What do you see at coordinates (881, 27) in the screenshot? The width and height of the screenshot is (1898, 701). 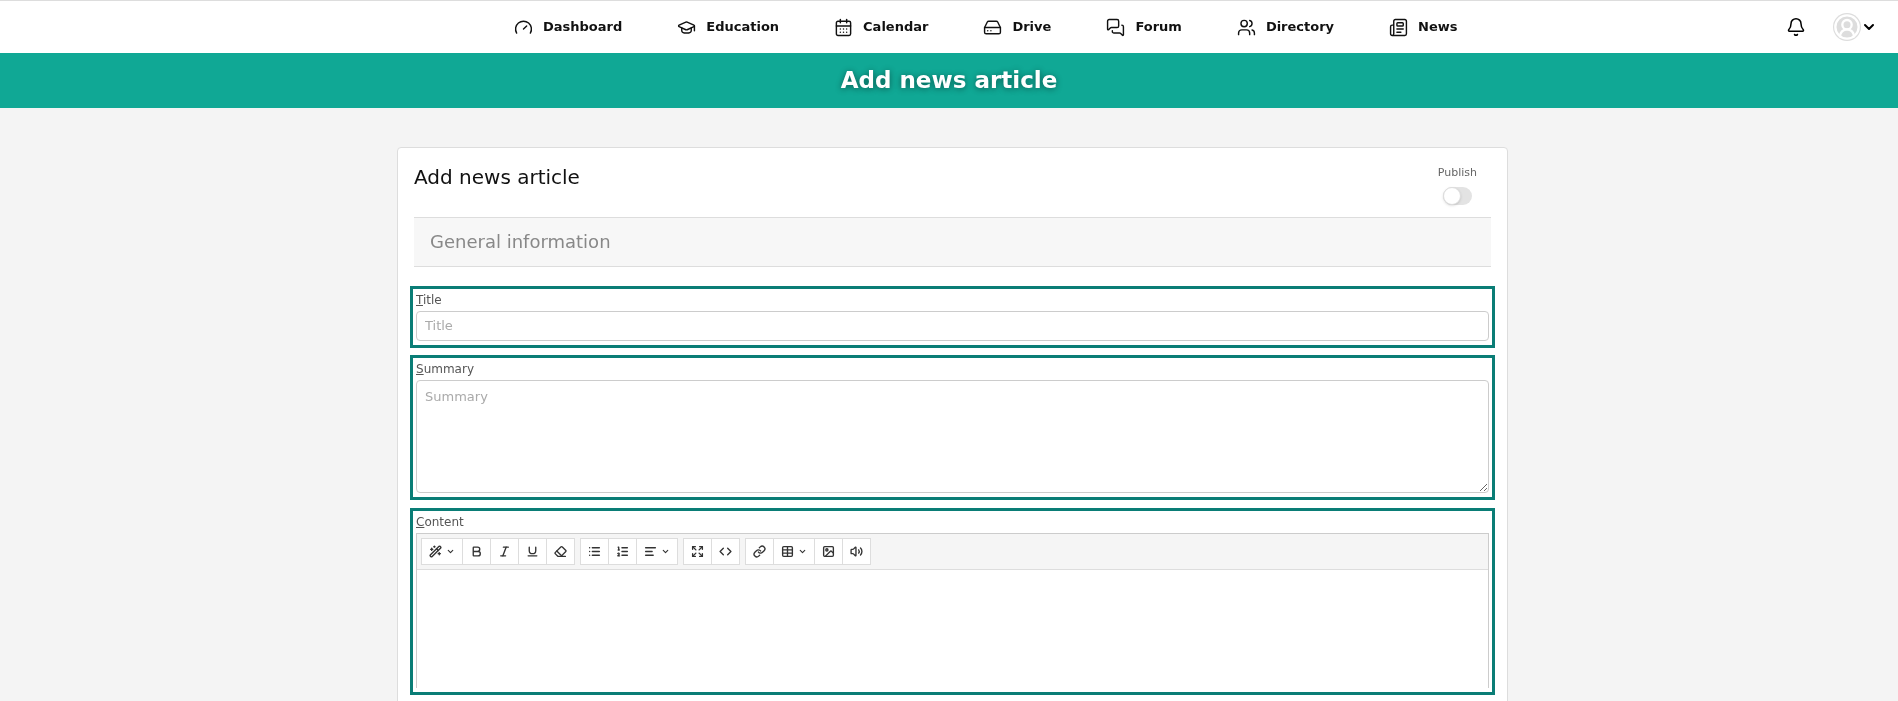 I see `nav-link: Calendar` at bounding box center [881, 27].